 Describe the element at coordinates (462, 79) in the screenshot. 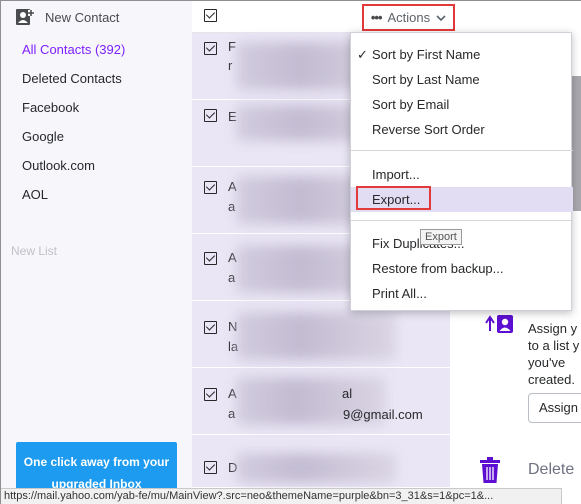

I see `menu-item-sort-last-name: Sort by Last Name` at that location.